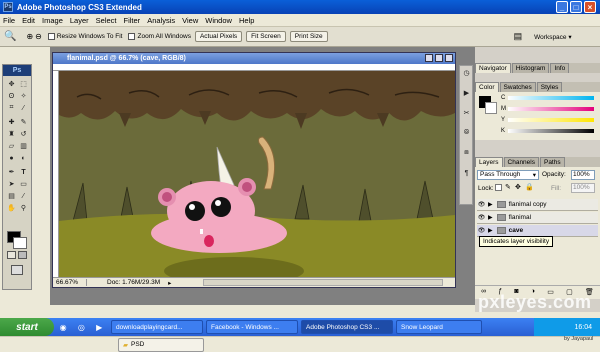 This screenshot has height=352, width=600. What do you see at coordinates (439, 58) in the screenshot?
I see `doc-maximize-button` at bounding box center [439, 58].